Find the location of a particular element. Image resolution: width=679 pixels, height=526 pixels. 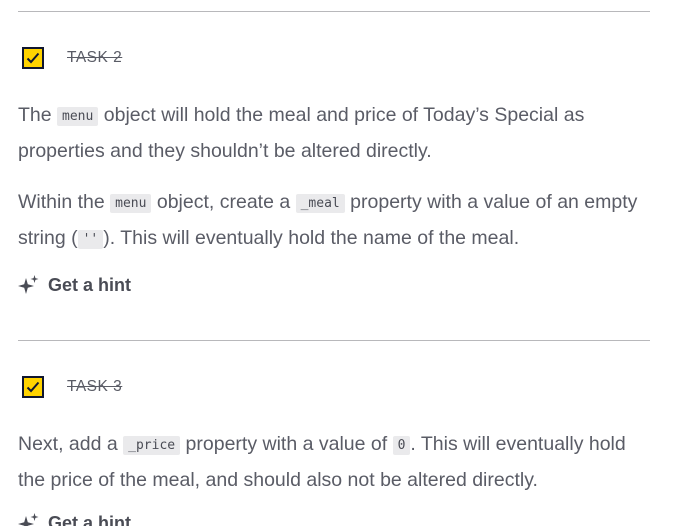

inline-code: 0 is located at coordinates (401, 445).